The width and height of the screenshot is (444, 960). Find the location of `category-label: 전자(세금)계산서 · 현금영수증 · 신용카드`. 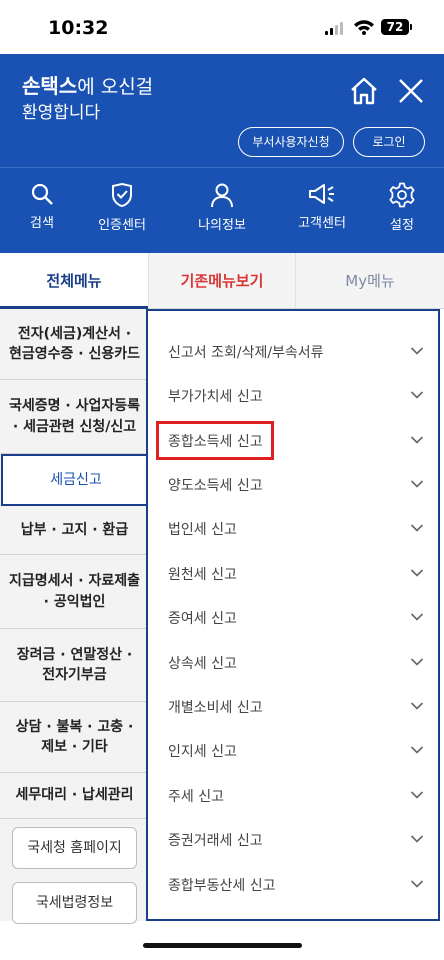

category-label: 전자(세금)계산서 · 현금영수증 · 신용카드 is located at coordinates (74, 343).